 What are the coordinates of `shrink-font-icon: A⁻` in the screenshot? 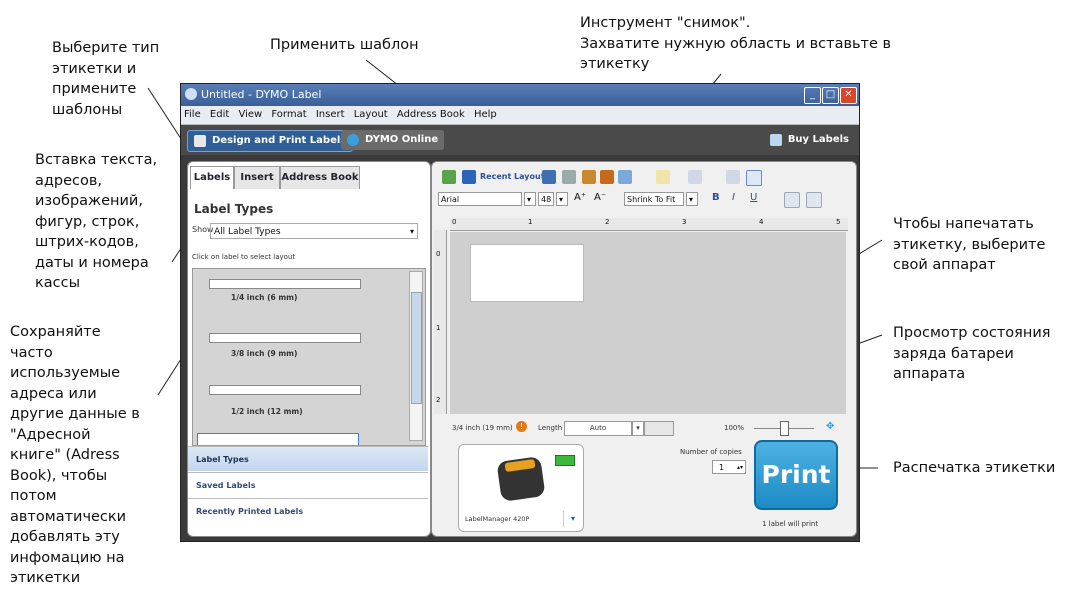 It's located at (600, 197).